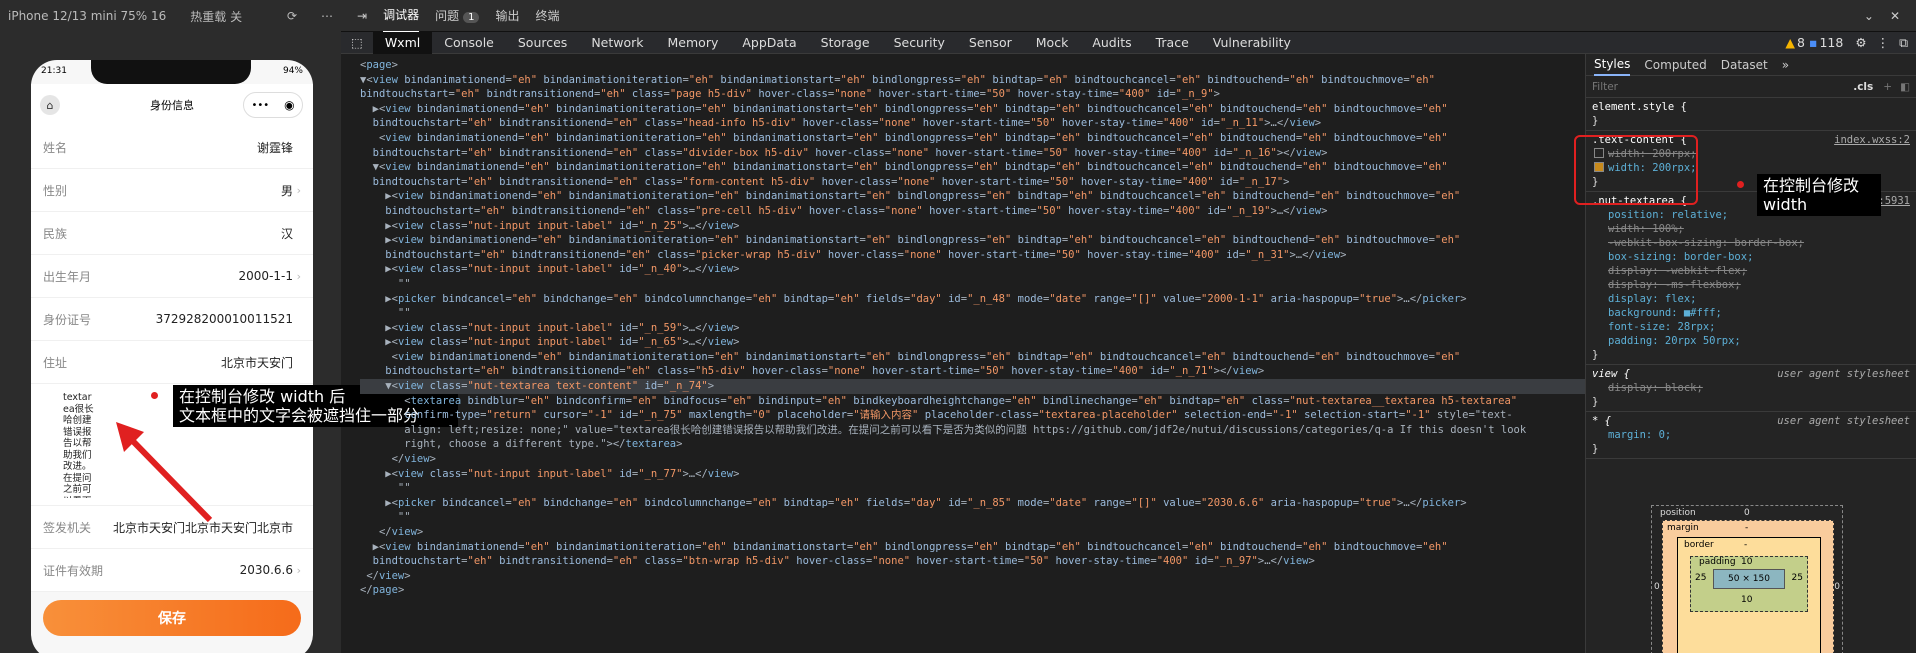 Image resolution: width=1916 pixels, height=653 pixels. I want to click on save-button: 保存, so click(172, 618).